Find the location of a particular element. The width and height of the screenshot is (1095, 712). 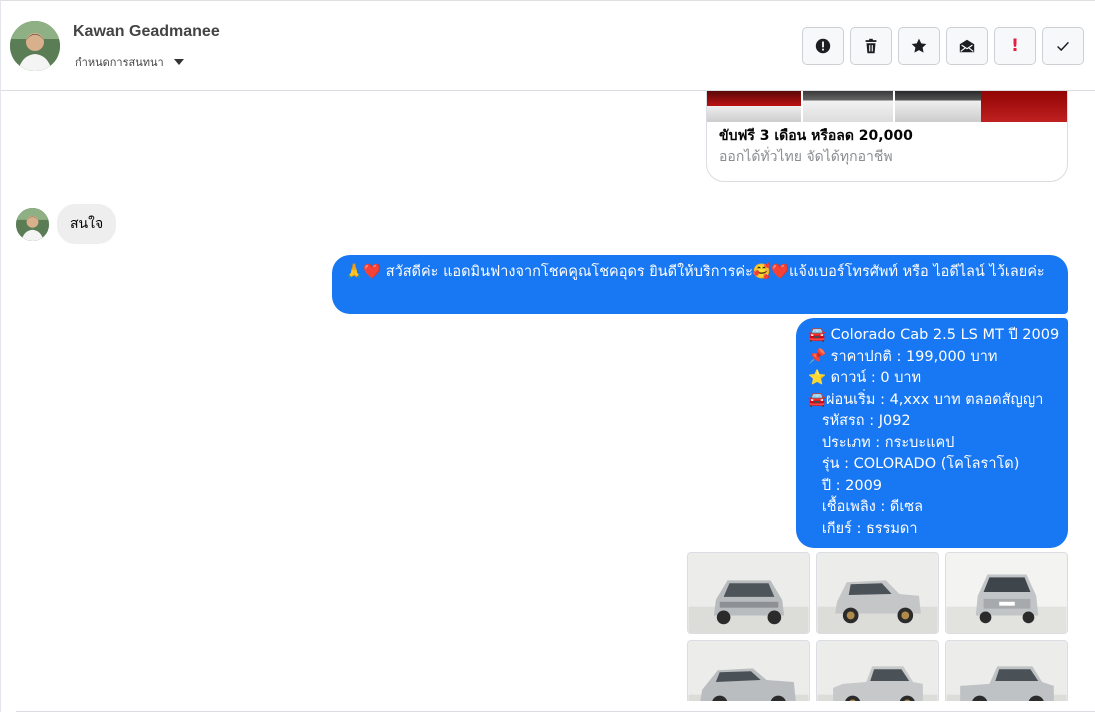

alert-circle-icon is located at coordinates (823, 46).